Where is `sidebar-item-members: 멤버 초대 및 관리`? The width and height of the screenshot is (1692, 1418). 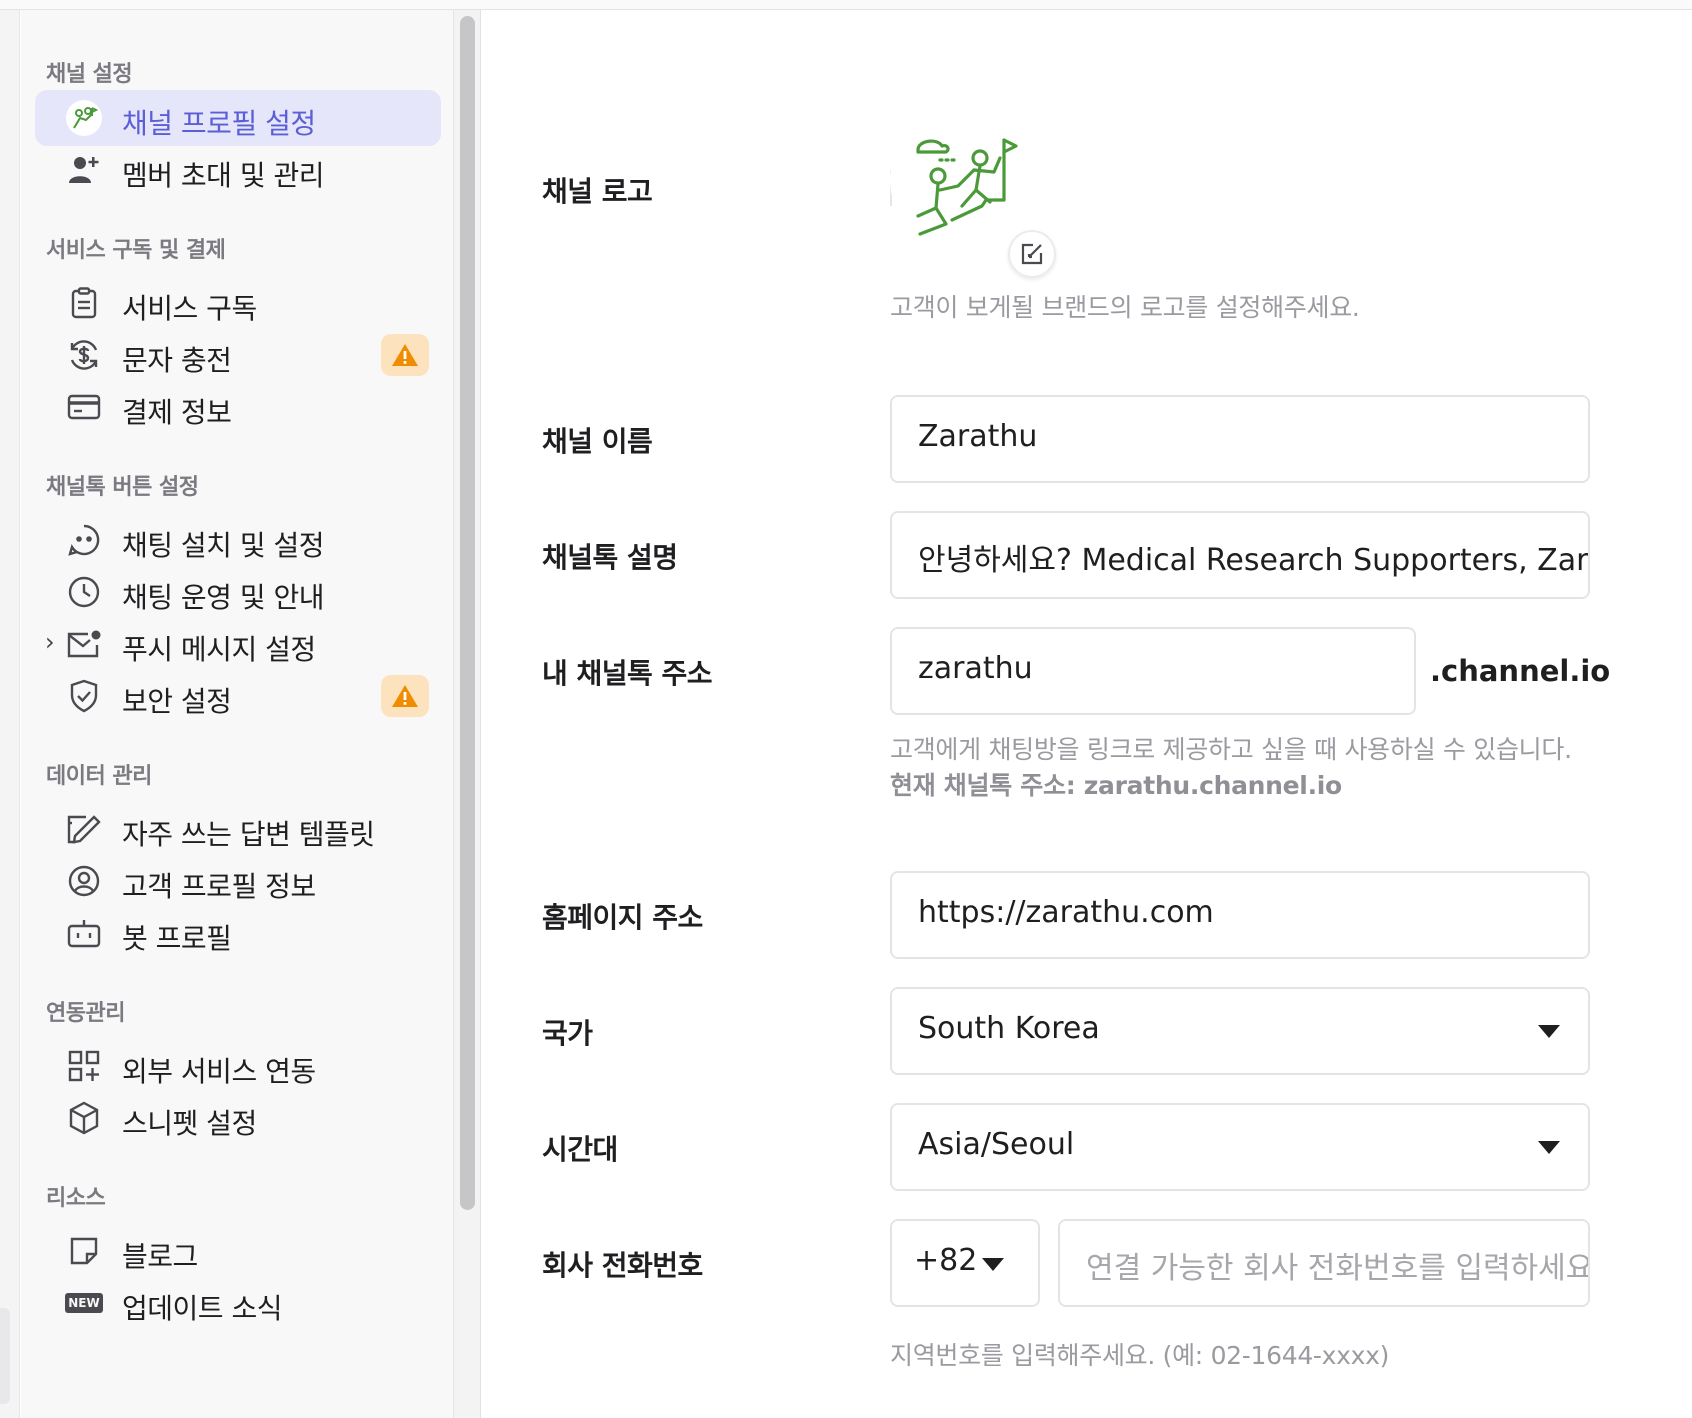
sidebar-item-members: 멤버 초대 및 관리 is located at coordinates (238, 170).